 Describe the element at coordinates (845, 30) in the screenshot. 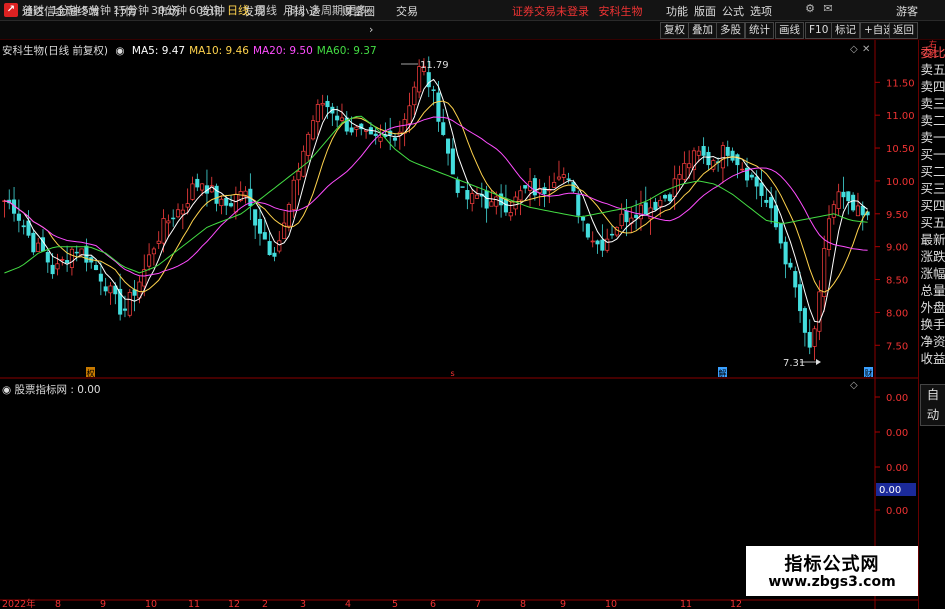

I see `toolbar-button-6: 标记` at that location.